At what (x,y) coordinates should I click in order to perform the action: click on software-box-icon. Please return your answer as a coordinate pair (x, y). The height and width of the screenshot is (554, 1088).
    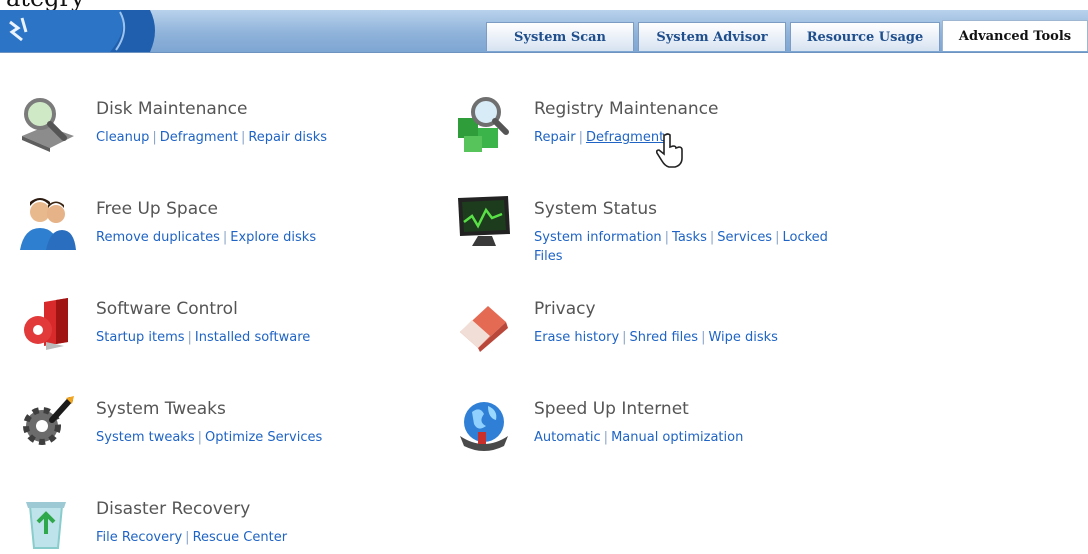
    Looking at the image, I should click on (46, 324).